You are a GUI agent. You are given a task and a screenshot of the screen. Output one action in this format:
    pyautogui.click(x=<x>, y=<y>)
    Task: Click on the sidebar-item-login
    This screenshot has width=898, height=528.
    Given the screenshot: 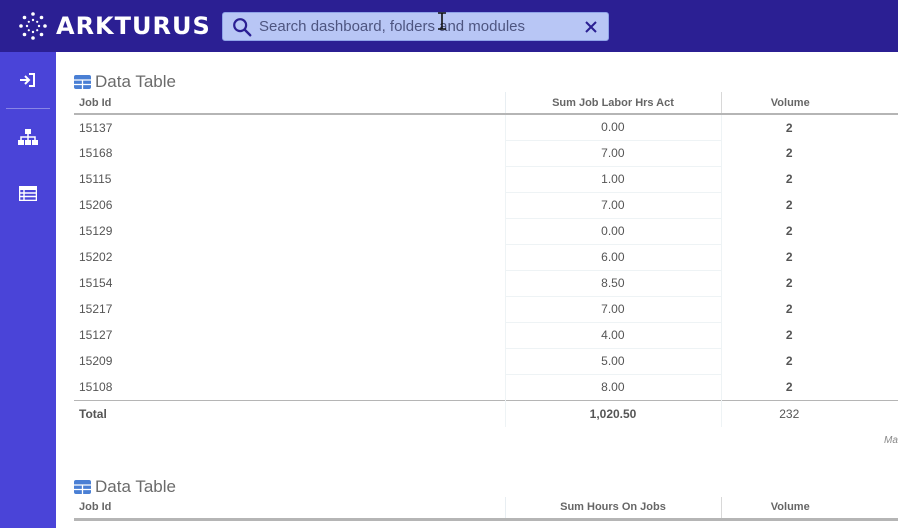 What is the action you would take?
    pyautogui.click(x=28, y=80)
    